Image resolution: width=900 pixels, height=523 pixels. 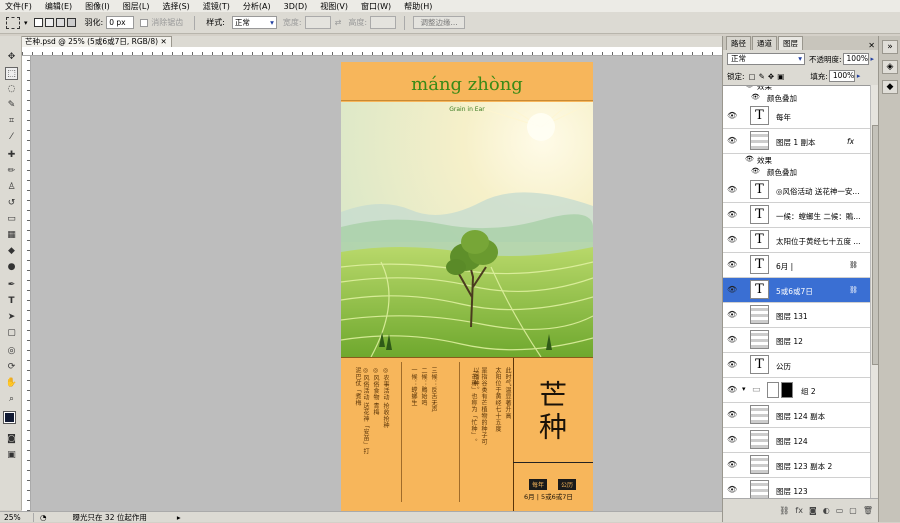 What do you see at coordinates (383, 22) in the screenshot?
I see `height-input` at bounding box center [383, 22].